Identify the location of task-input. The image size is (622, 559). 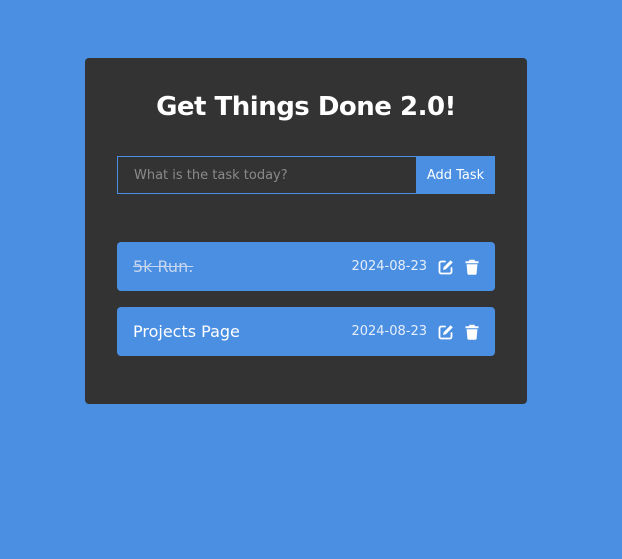
(266, 175).